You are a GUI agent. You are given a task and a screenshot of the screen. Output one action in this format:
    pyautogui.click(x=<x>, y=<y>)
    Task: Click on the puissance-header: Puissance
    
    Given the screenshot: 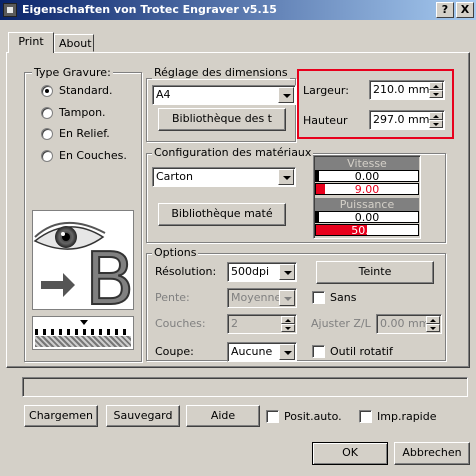 What is the action you would take?
    pyautogui.click(x=367, y=204)
    